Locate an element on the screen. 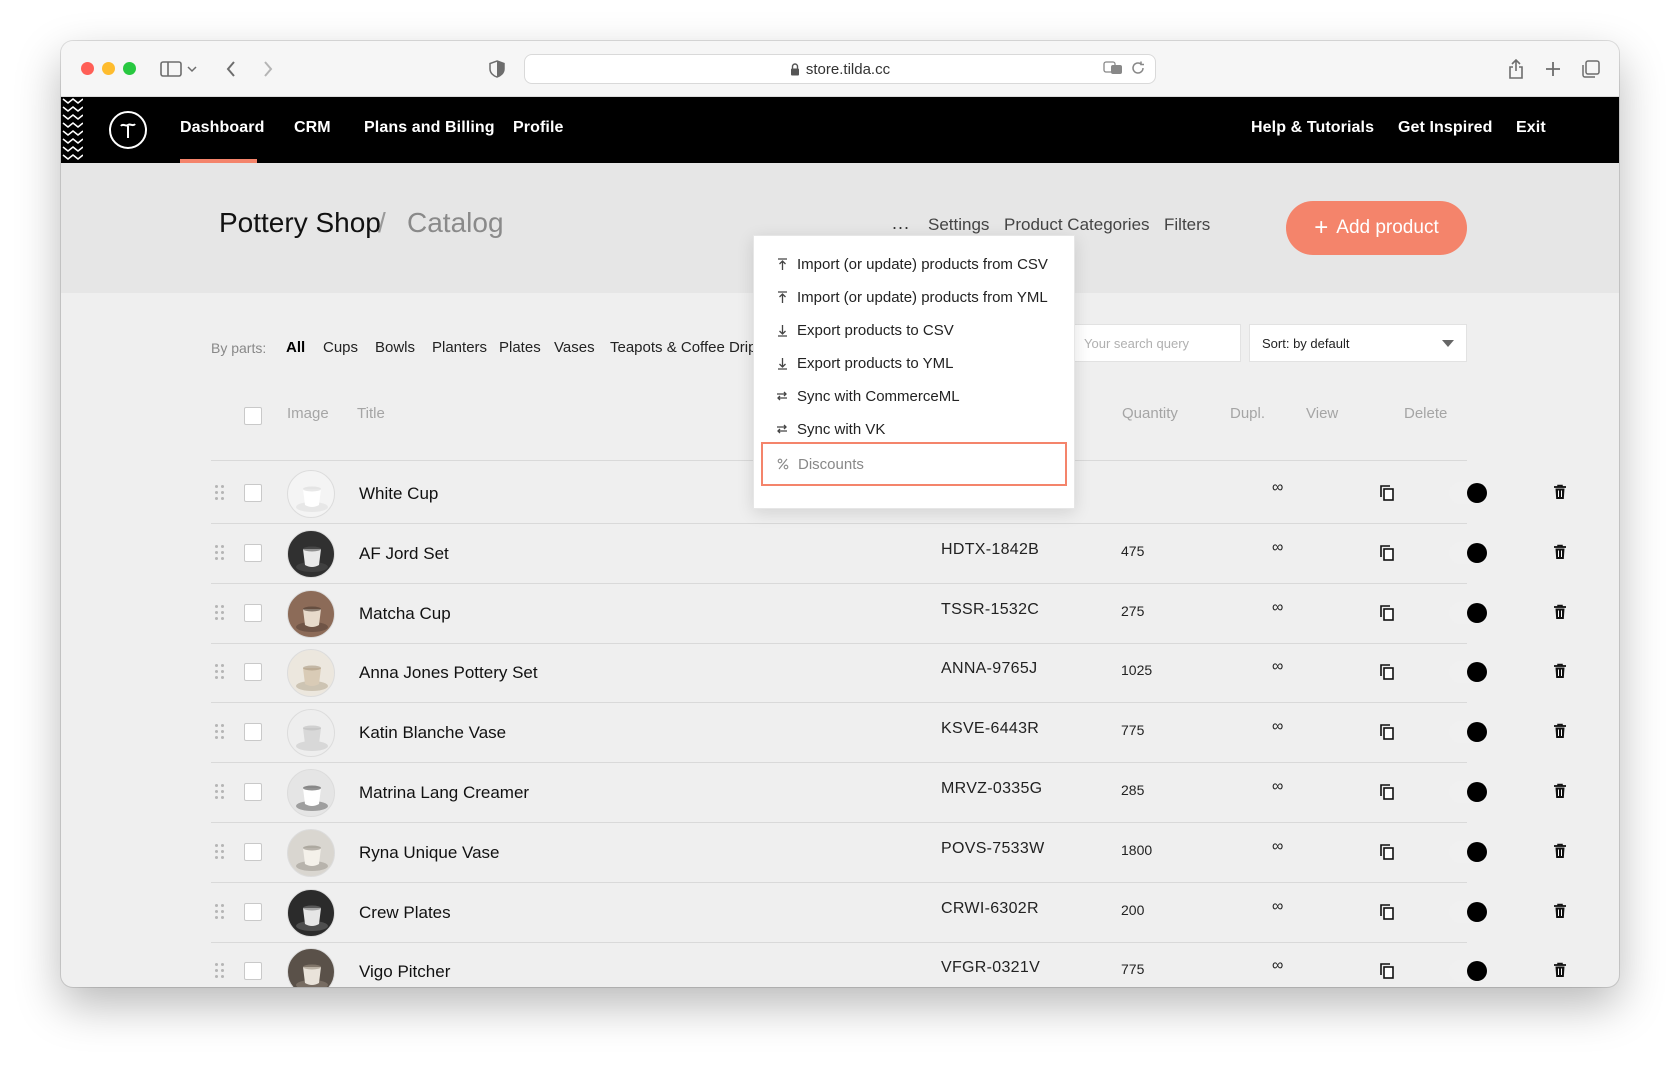  chevron-down-icon is located at coordinates (192, 69).